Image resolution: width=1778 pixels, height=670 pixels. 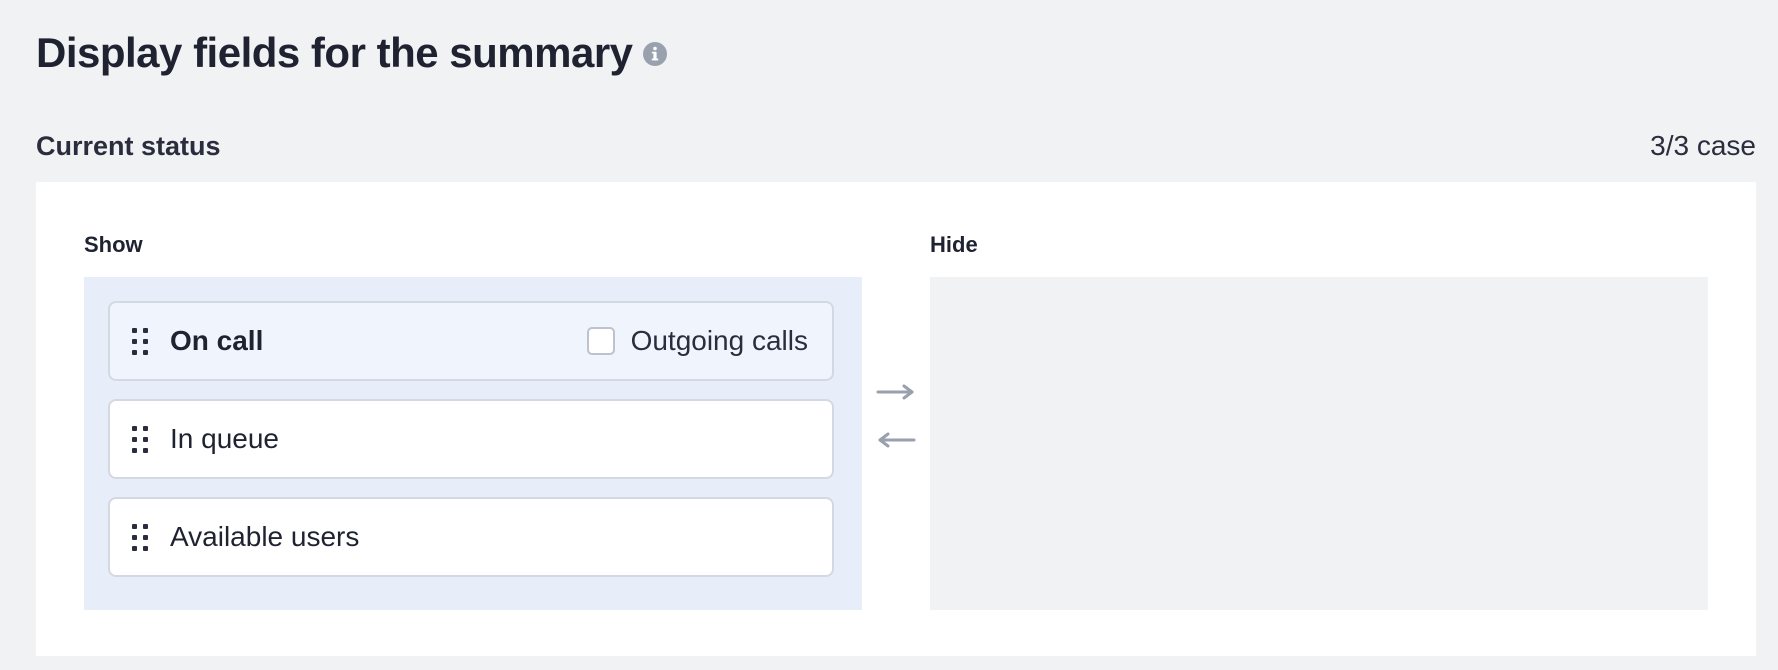 I want to click on move-to-hide-button, so click(x=896, y=394).